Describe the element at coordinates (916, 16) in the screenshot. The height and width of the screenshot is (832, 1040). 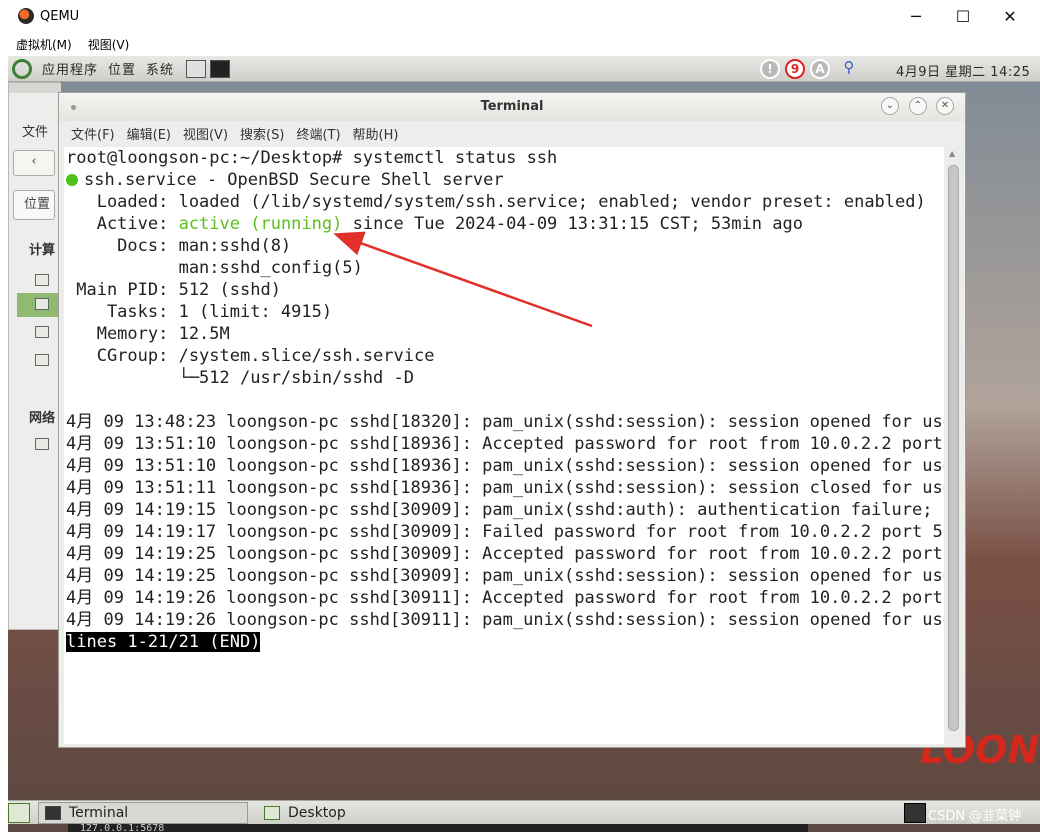
I see `minimize-button: ─` at that location.